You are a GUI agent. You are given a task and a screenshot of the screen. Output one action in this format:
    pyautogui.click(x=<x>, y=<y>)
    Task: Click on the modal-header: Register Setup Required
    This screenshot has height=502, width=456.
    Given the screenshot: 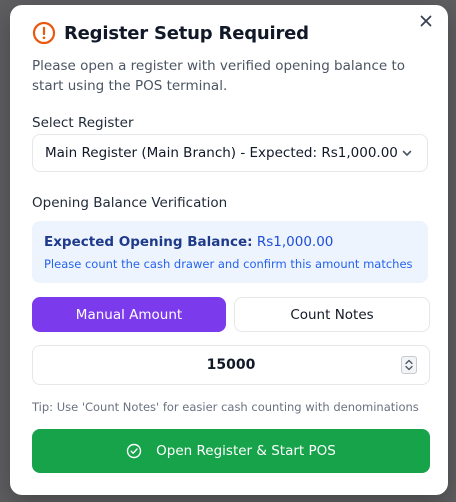 What is the action you would take?
    pyautogui.click(x=170, y=33)
    